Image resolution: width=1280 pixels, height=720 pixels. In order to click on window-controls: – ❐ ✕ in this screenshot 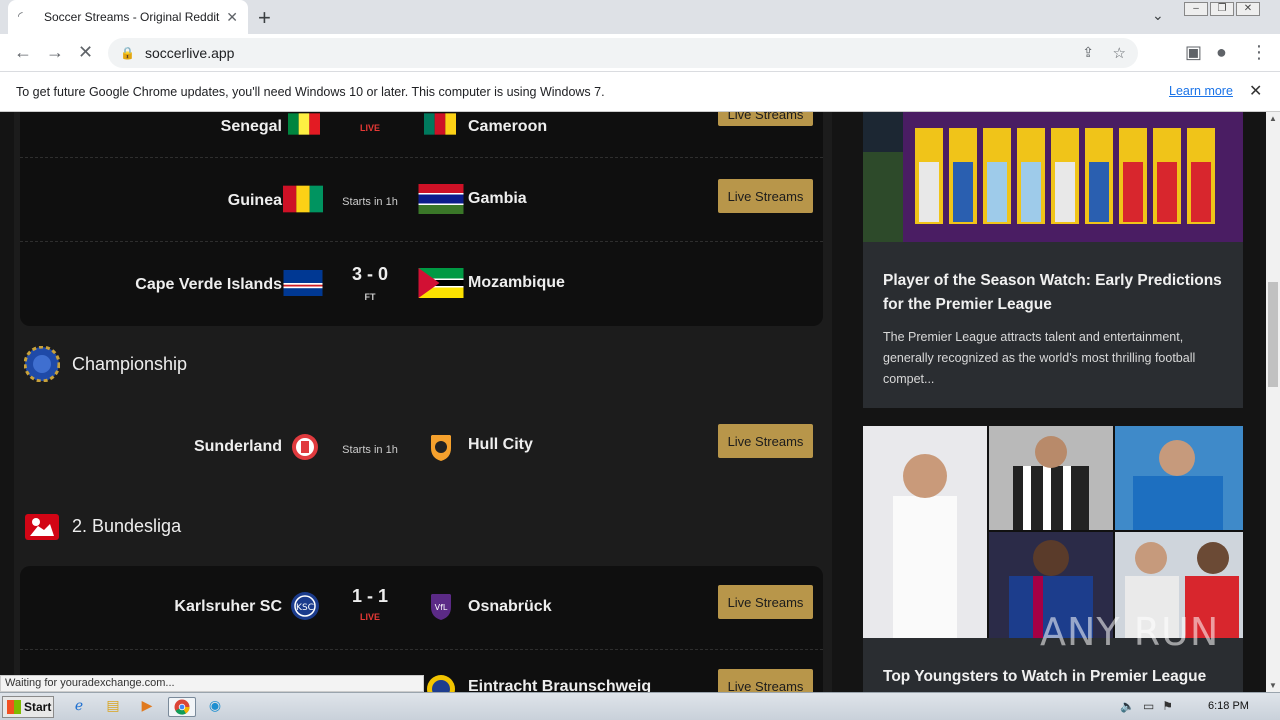, I will do `click(1221, 9)`.